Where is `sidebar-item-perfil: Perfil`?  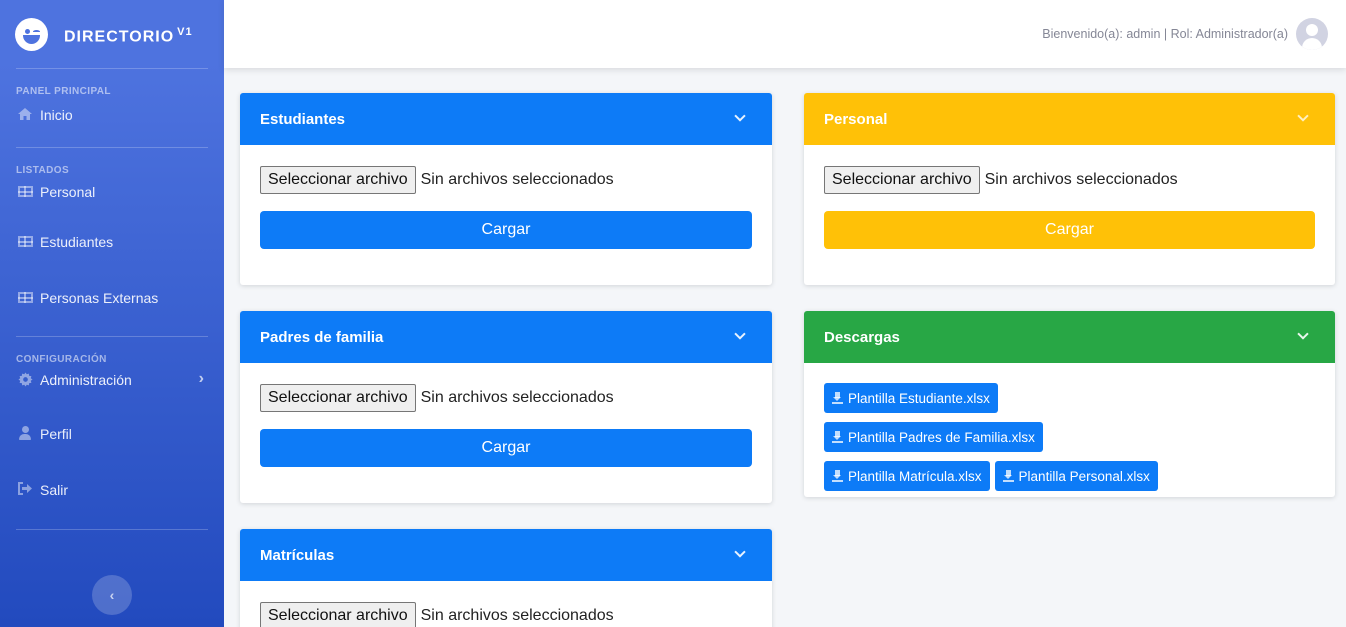 sidebar-item-perfil: Perfil is located at coordinates (112, 451).